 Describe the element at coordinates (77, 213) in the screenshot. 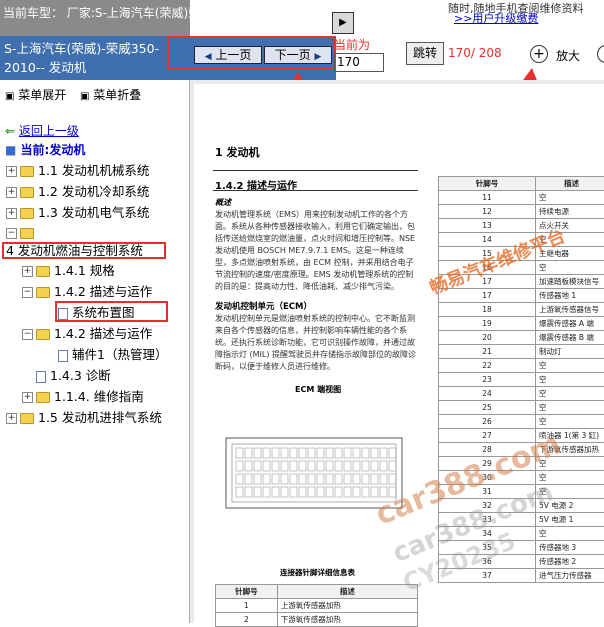

I see `tree-item-engine-electrical: +1.3 发动机电气系统` at that location.